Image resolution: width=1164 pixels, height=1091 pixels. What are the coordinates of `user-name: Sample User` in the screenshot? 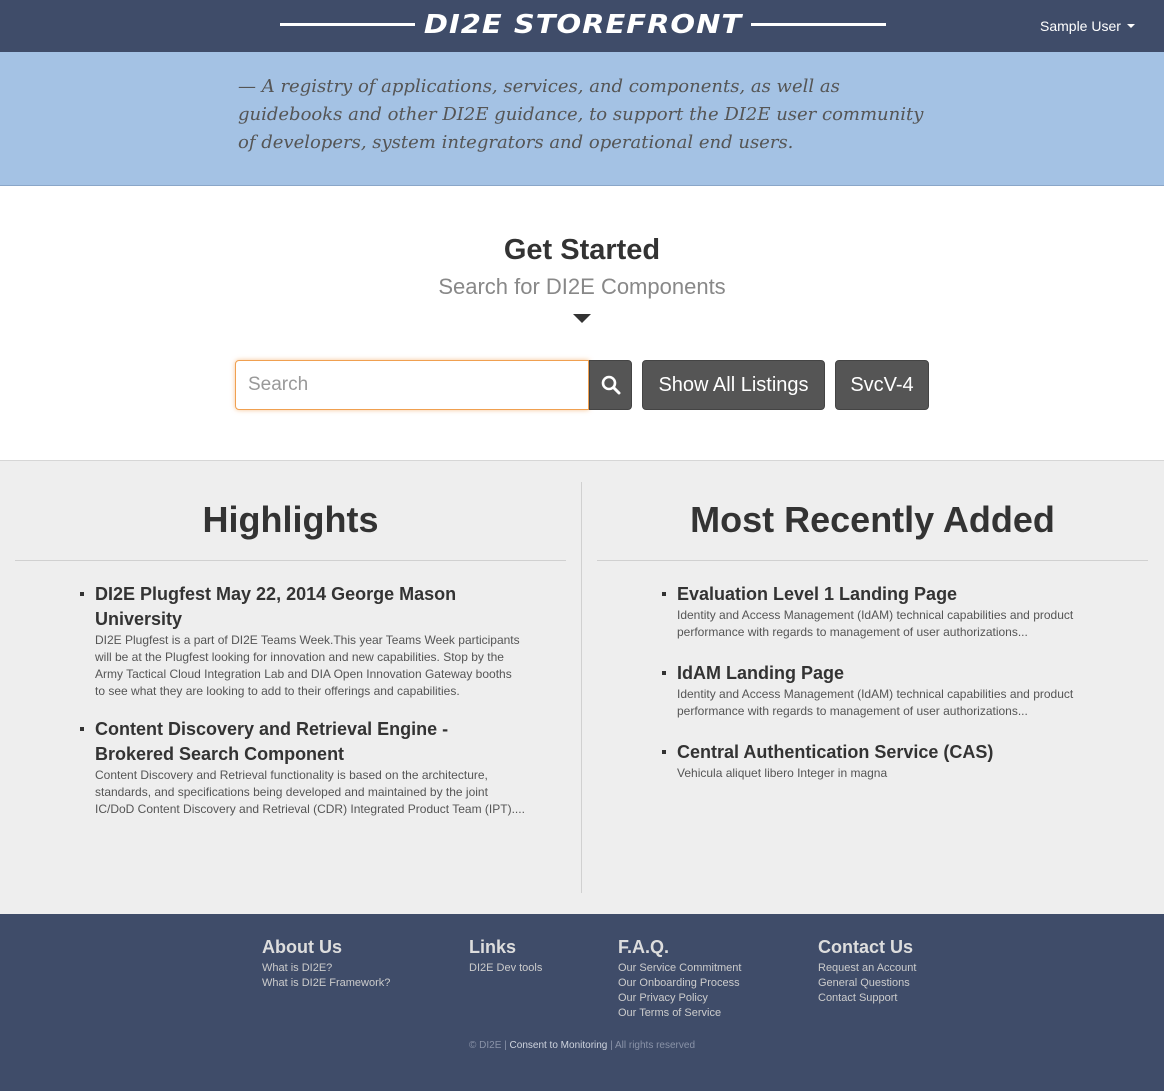 It's located at (1080, 26).